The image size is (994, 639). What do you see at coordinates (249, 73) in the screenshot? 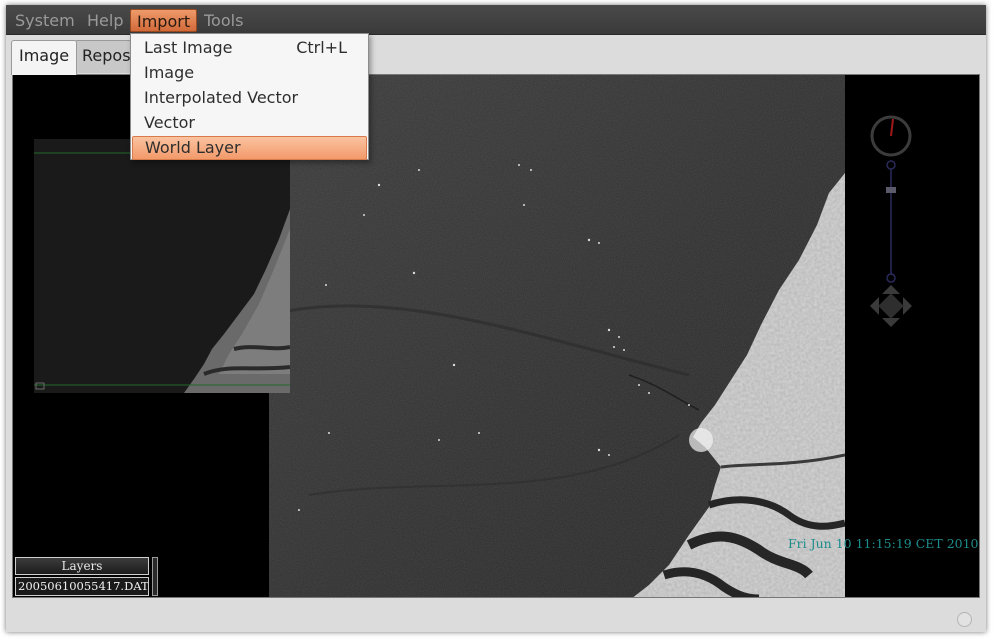
I see `menu-item-image: Image` at bounding box center [249, 73].